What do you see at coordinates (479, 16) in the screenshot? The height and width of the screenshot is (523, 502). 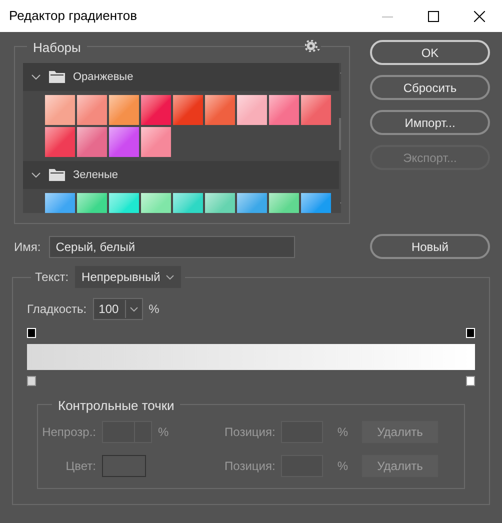 I see `close-icon` at bounding box center [479, 16].